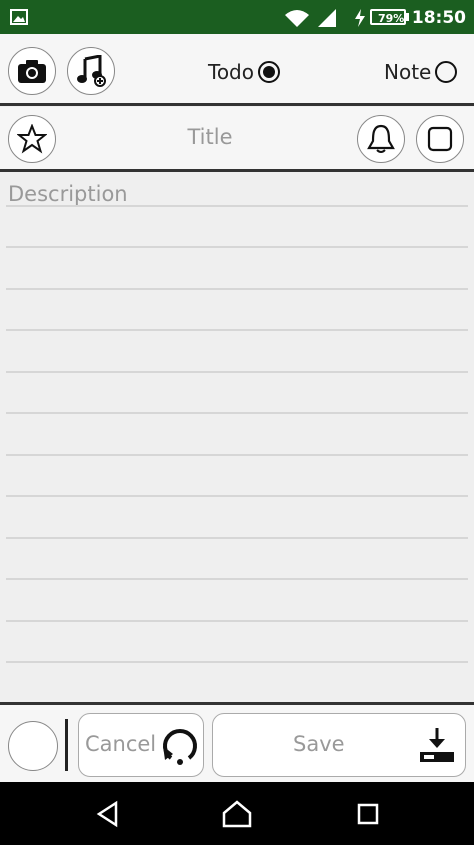  I want to click on wifi-icon, so click(297, 18).